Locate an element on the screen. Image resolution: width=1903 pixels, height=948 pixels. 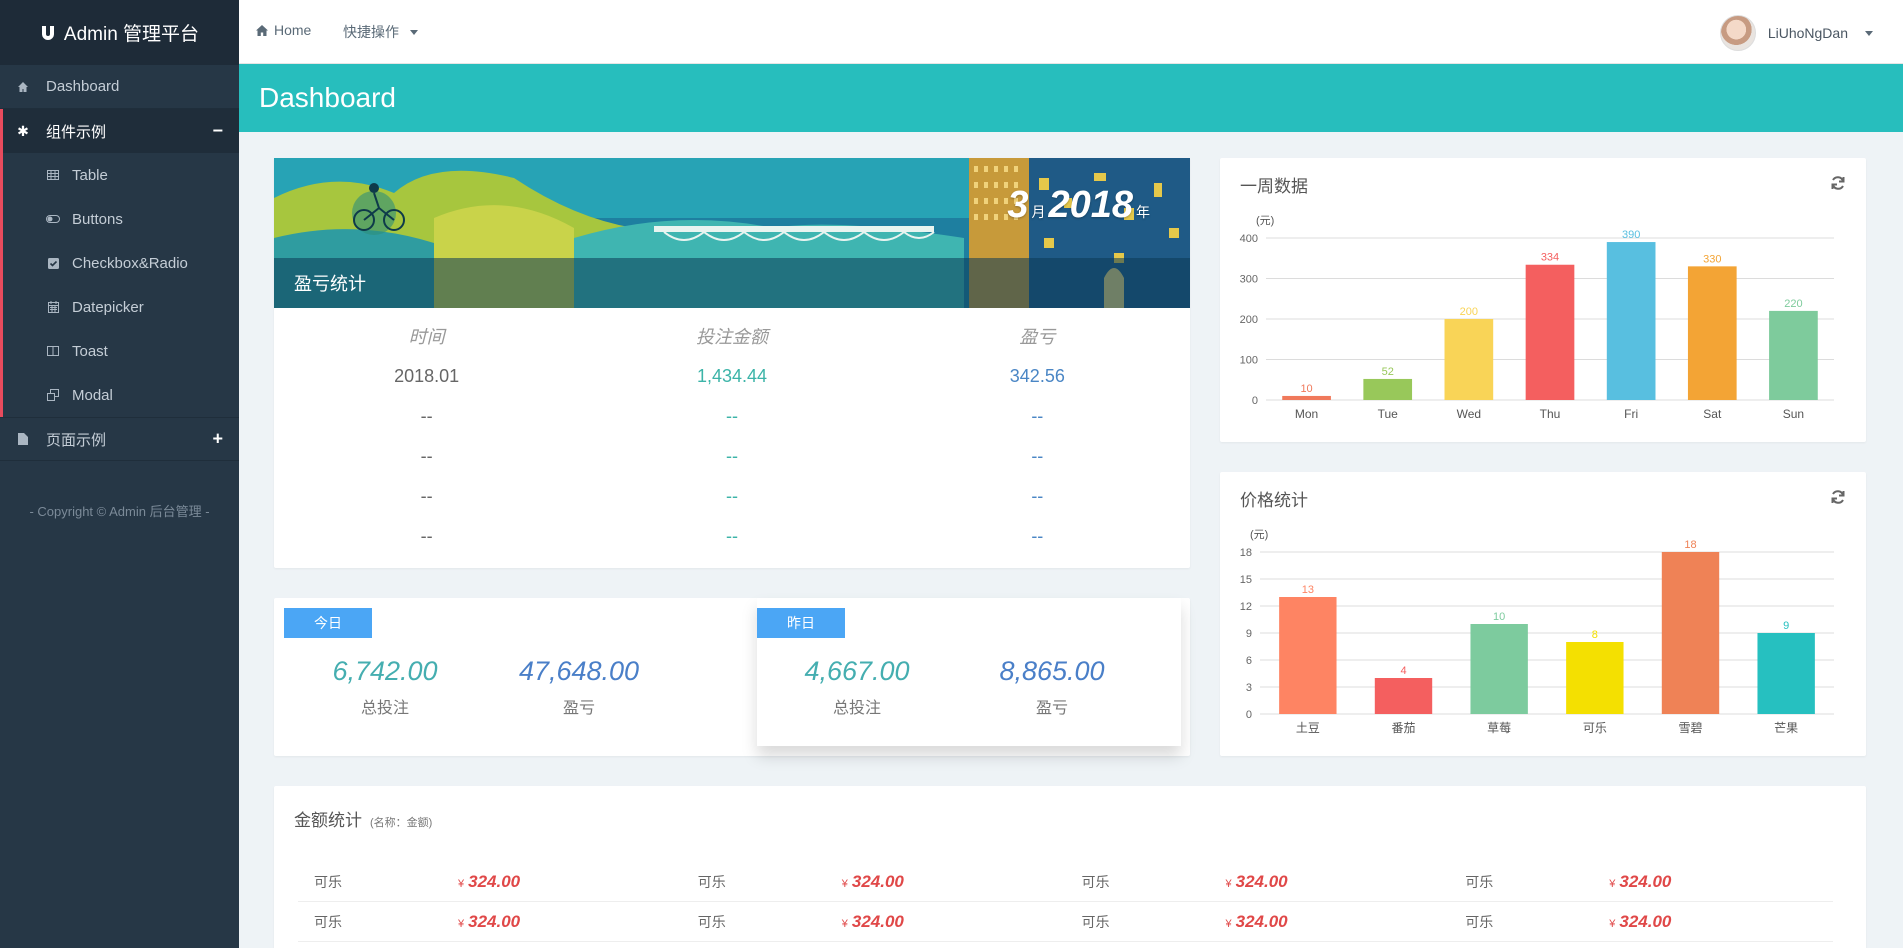
home-link-label: Home is located at coordinates (293, 30).